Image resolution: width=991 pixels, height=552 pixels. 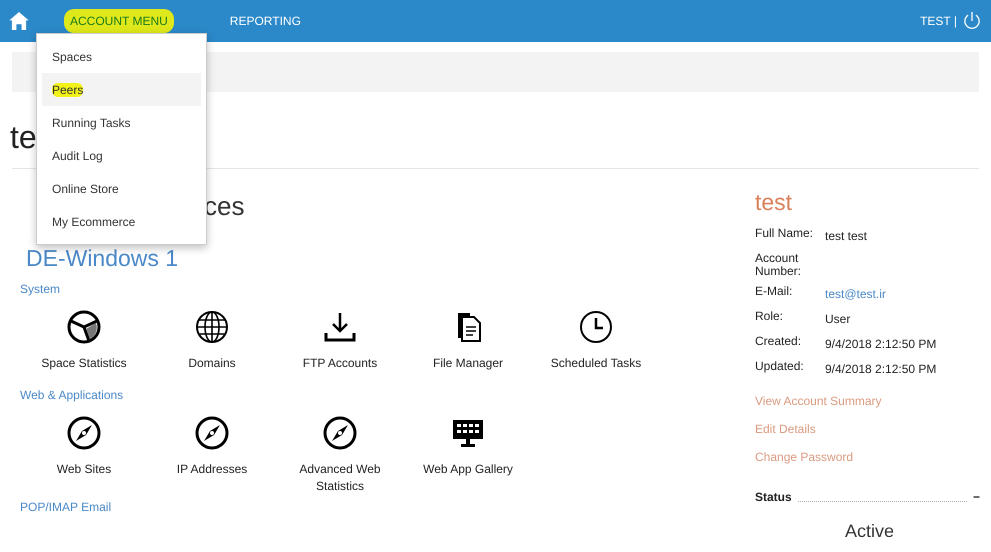 I want to click on home-icon, so click(x=19, y=21).